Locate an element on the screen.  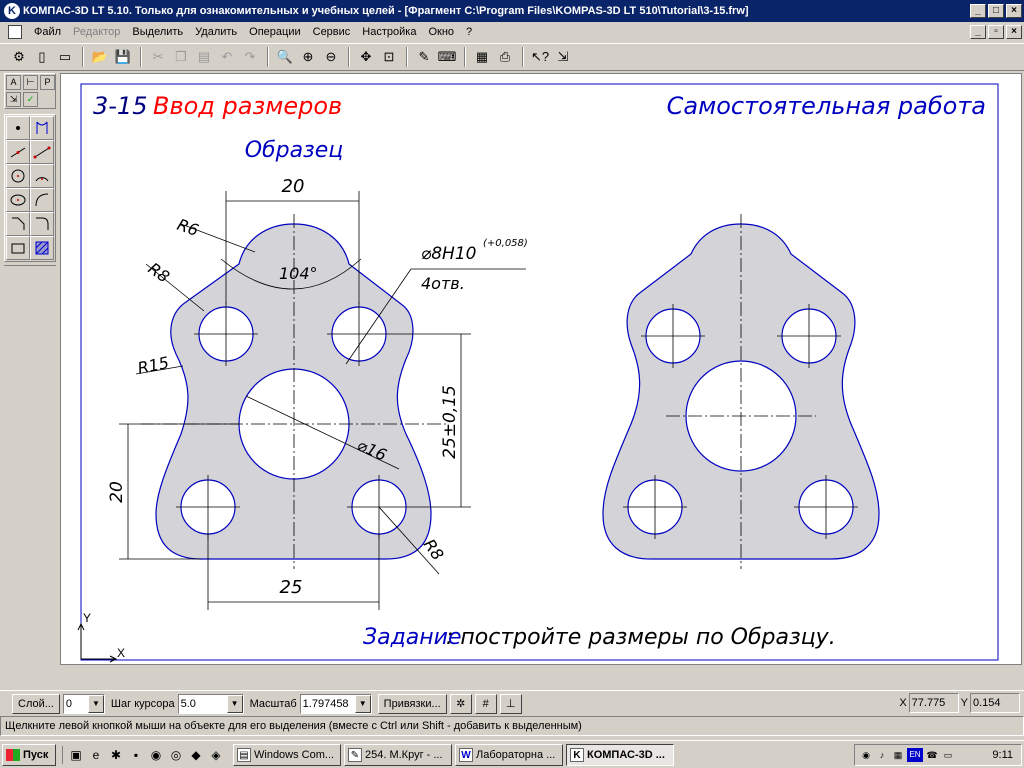
mode-parameter-icon: P is located at coordinates (47, 82).